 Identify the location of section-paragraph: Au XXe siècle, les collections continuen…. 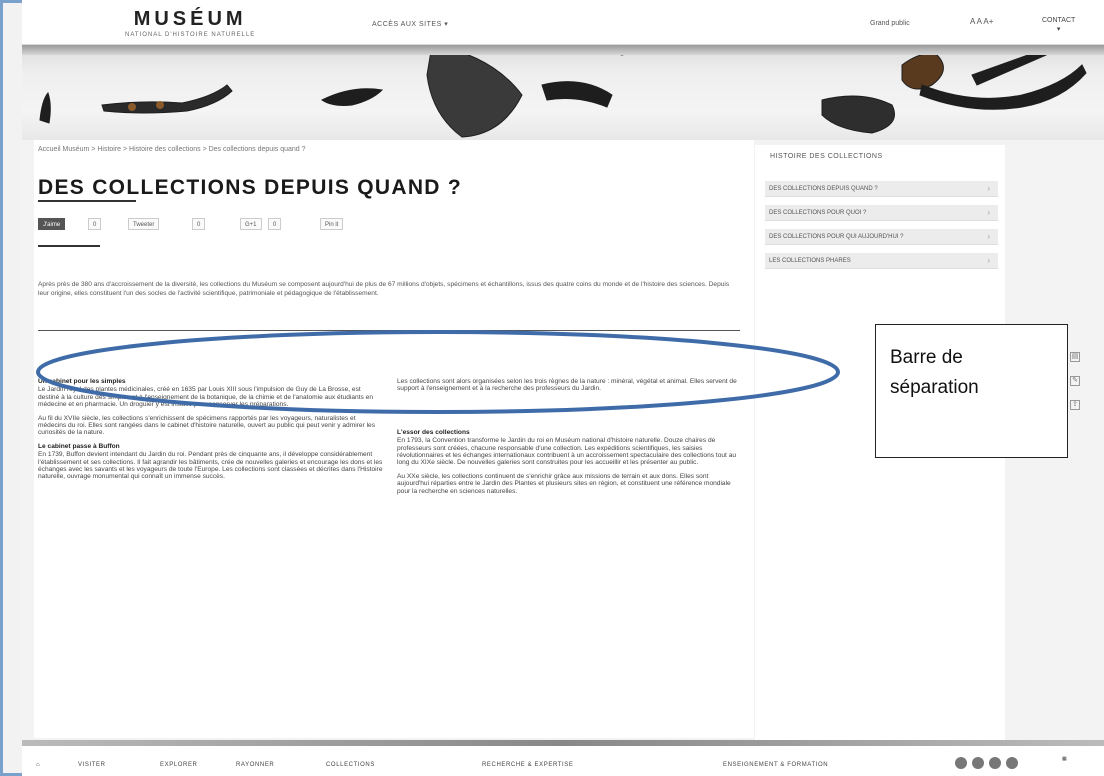
(564, 483).